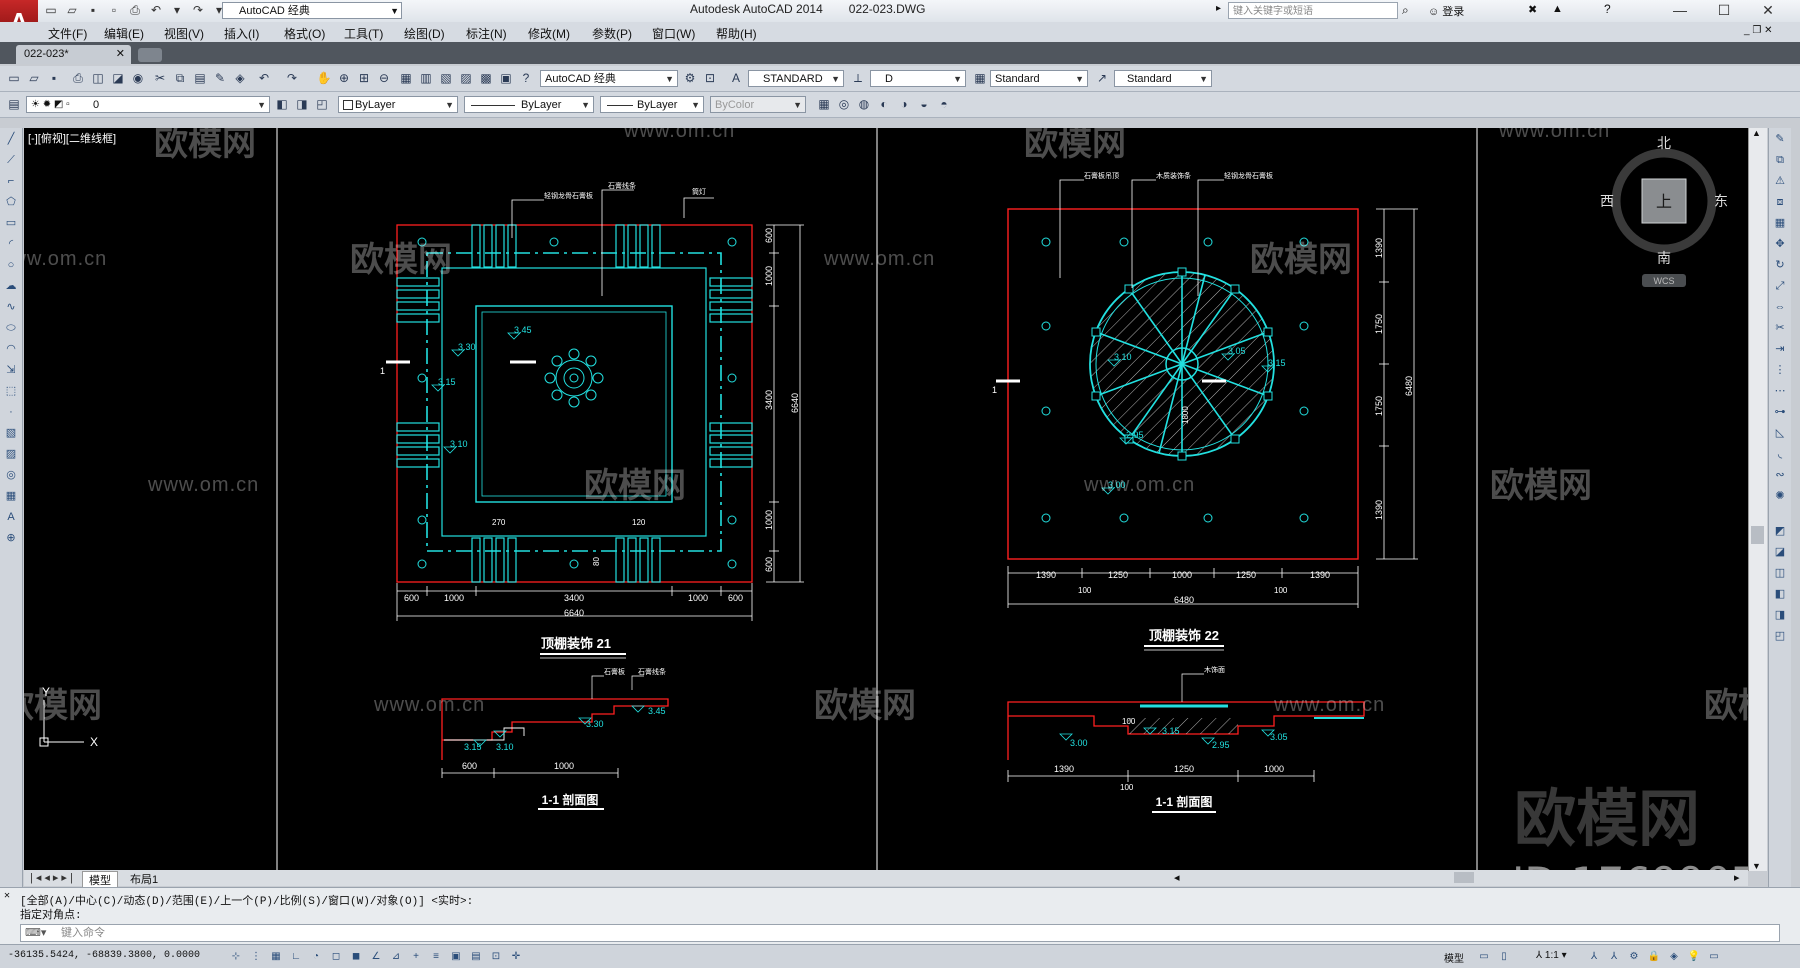 Image resolution: width=1800 pixels, height=968 pixels. I want to click on lineweight-combo: ByLayer ▼, so click(652, 104).